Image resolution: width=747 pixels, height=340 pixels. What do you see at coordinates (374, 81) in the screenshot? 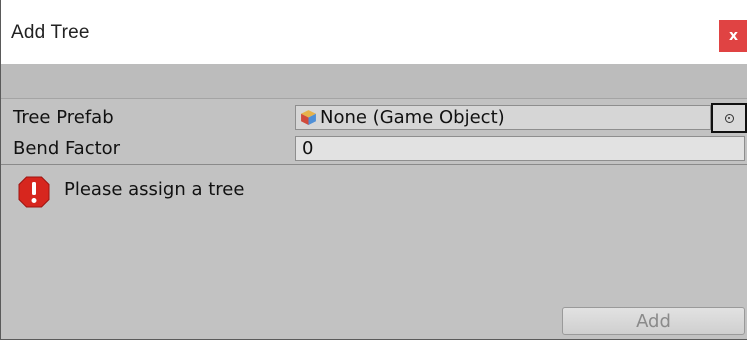
I see `toolbar-strip` at bounding box center [374, 81].